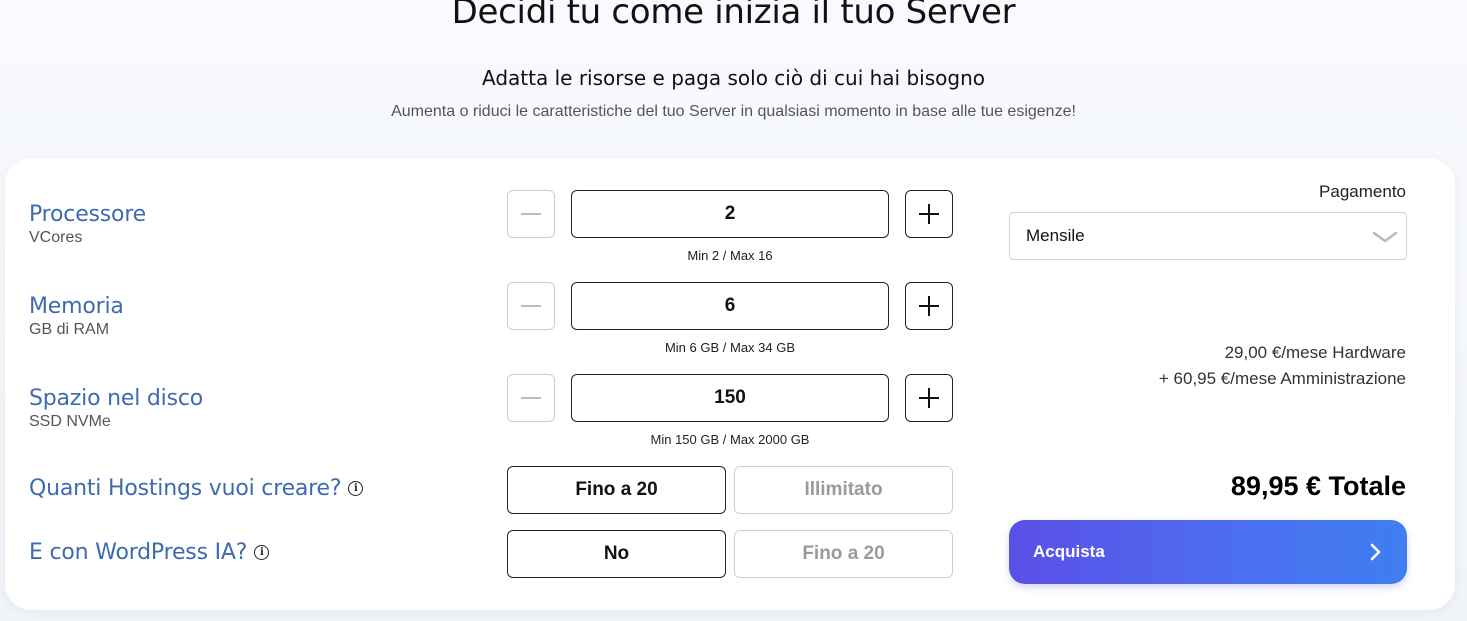 The width and height of the screenshot is (1467, 621). I want to click on hostings-label: Quanti Hostings vuoi creare?, so click(185, 488).